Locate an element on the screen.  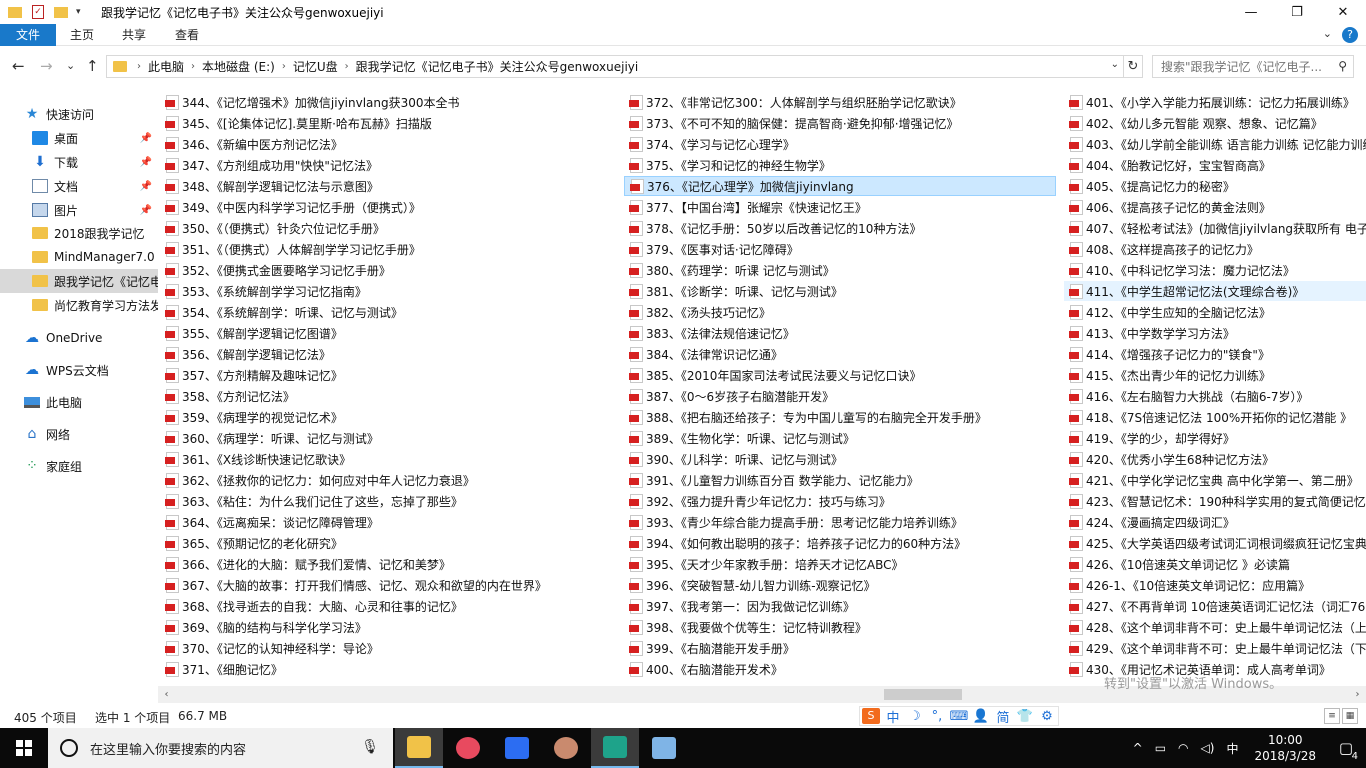
file-item: 404、《胎教记忆好，宝宝智商高》 is located at coordinates (1215, 165).